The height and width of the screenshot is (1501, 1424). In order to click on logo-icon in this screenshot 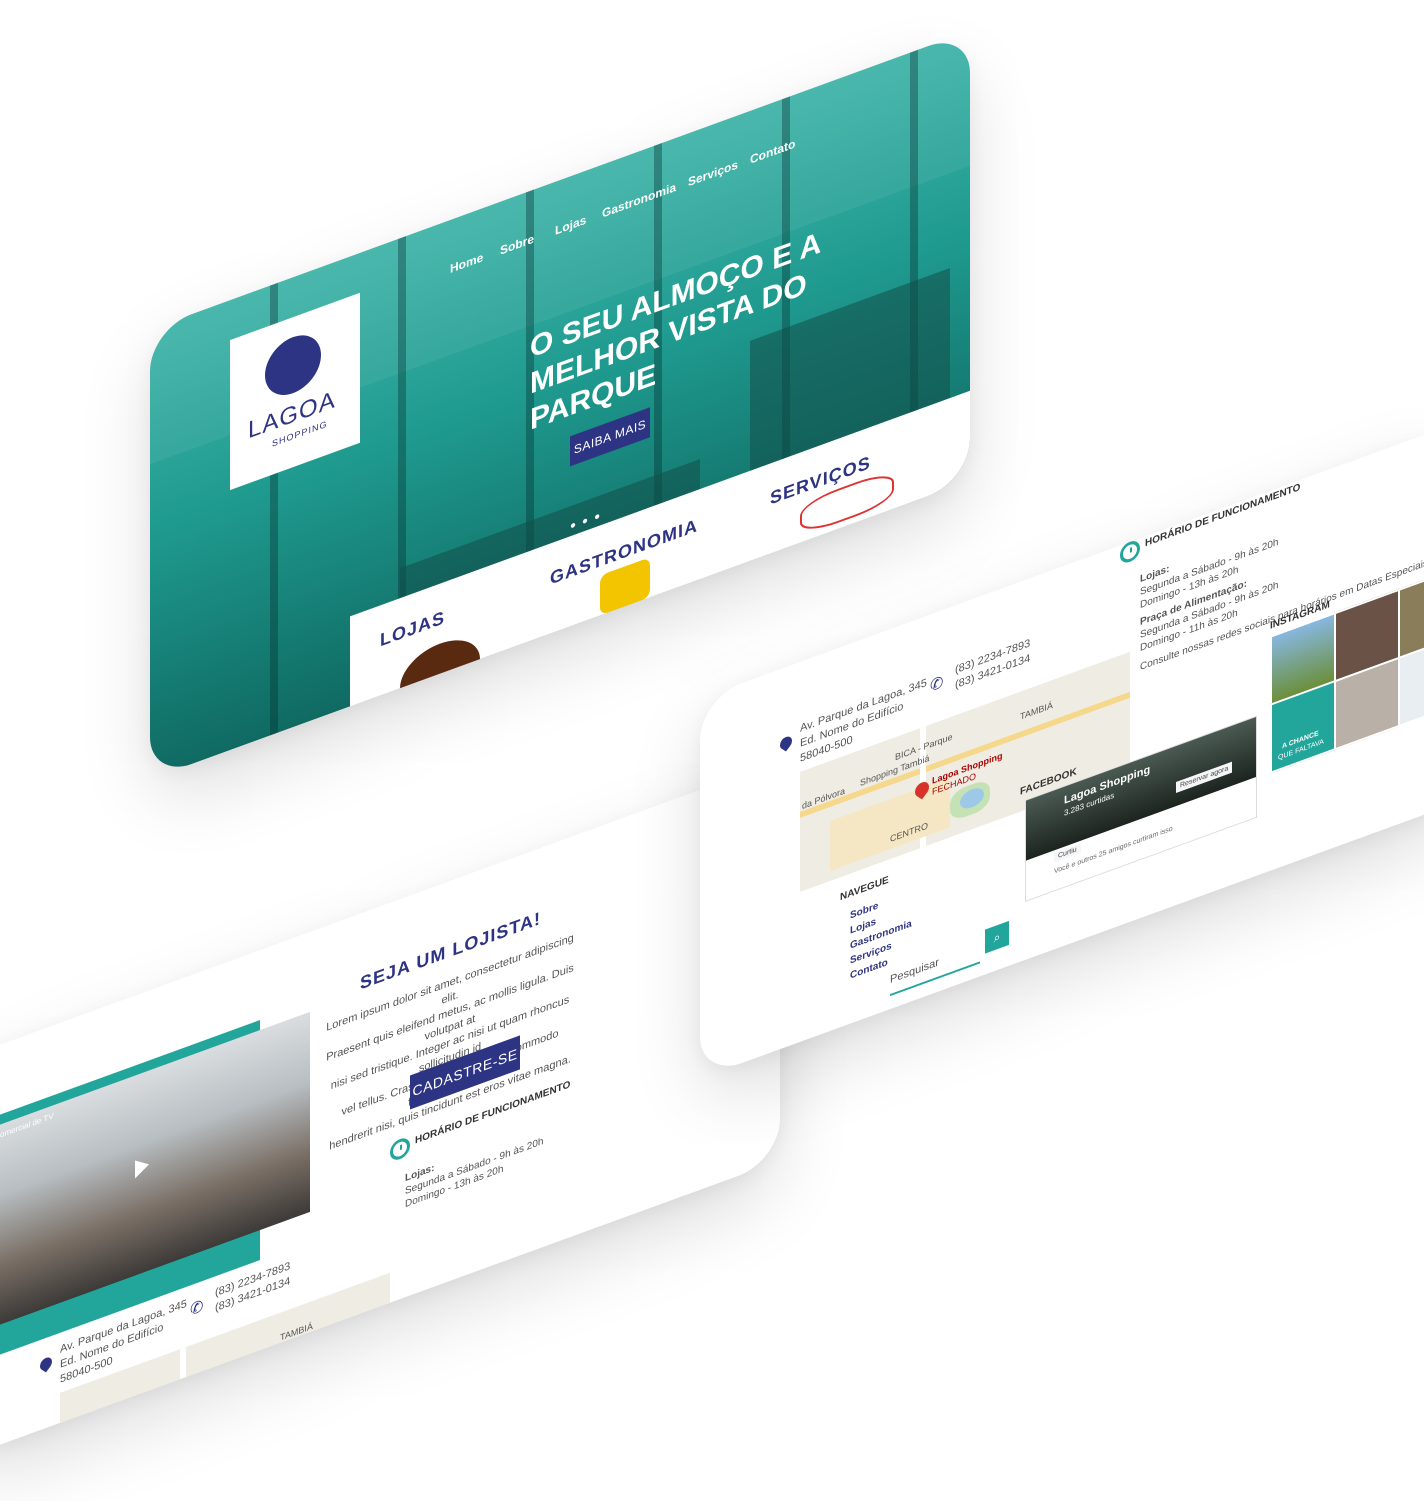, I will do `click(293, 365)`.